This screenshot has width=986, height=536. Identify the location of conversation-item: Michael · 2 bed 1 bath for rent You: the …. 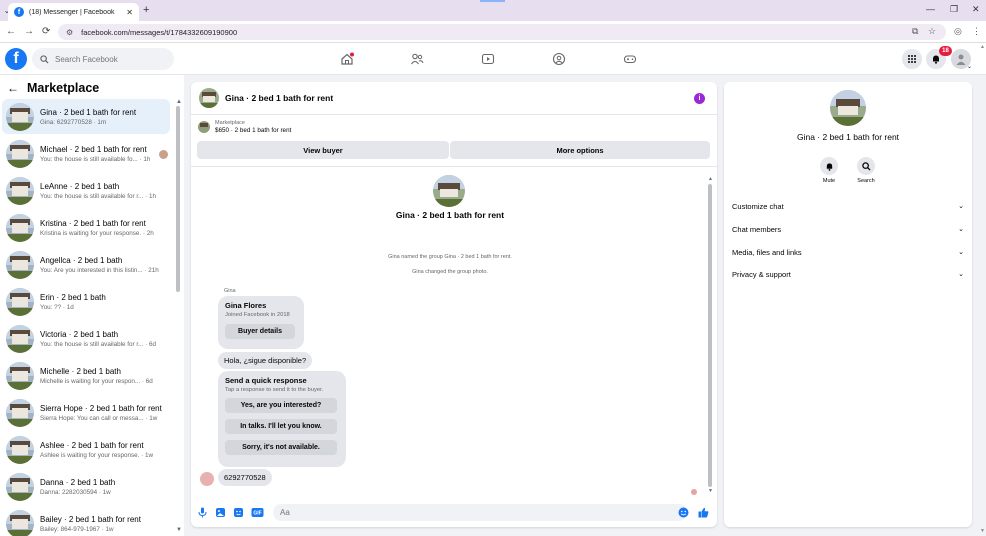
(86, 153).